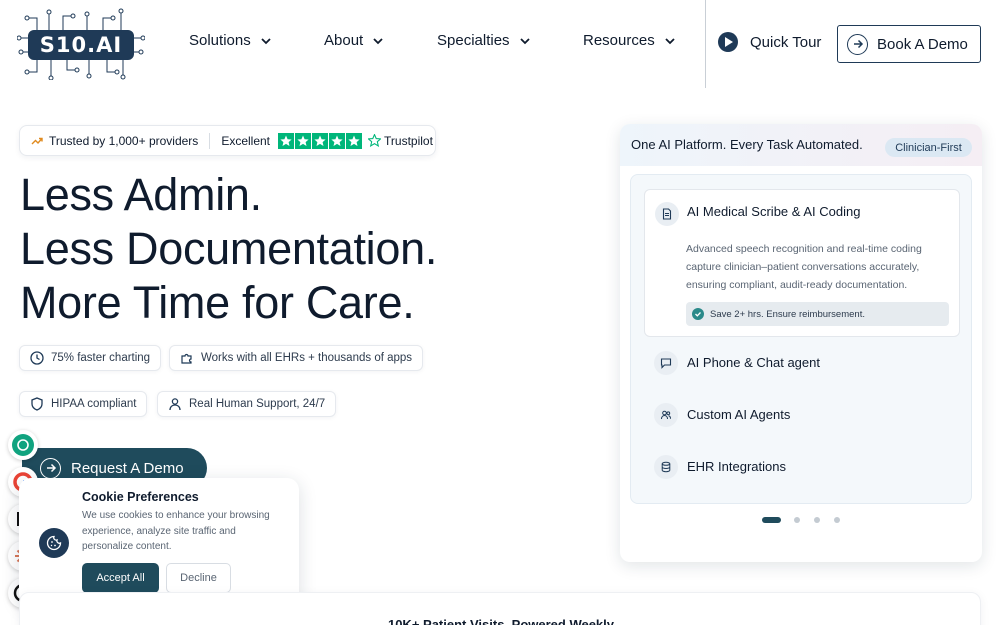 The height and width of the screenshot is (625, 1000). What do you see at coordinates (728, 42) in the screenshot?
I see `play-icon` at bounding box center [728, 42].